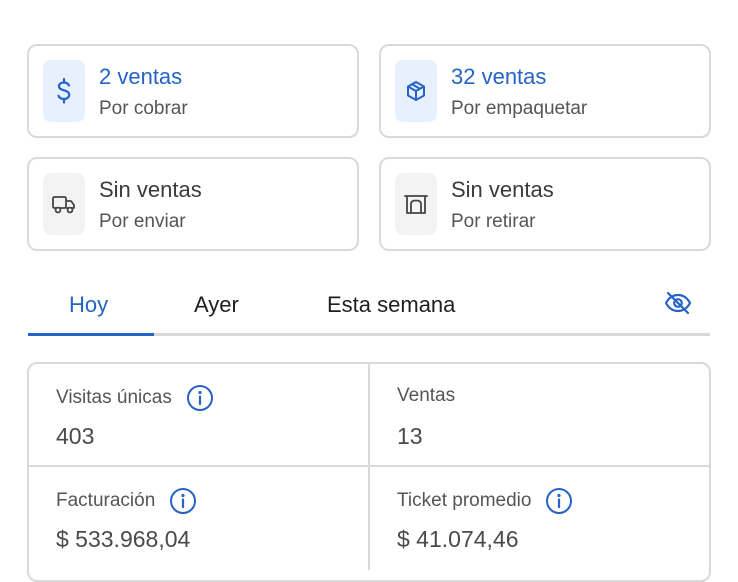  I want to click on tab-ayer: Ayer, so click(216, 305).